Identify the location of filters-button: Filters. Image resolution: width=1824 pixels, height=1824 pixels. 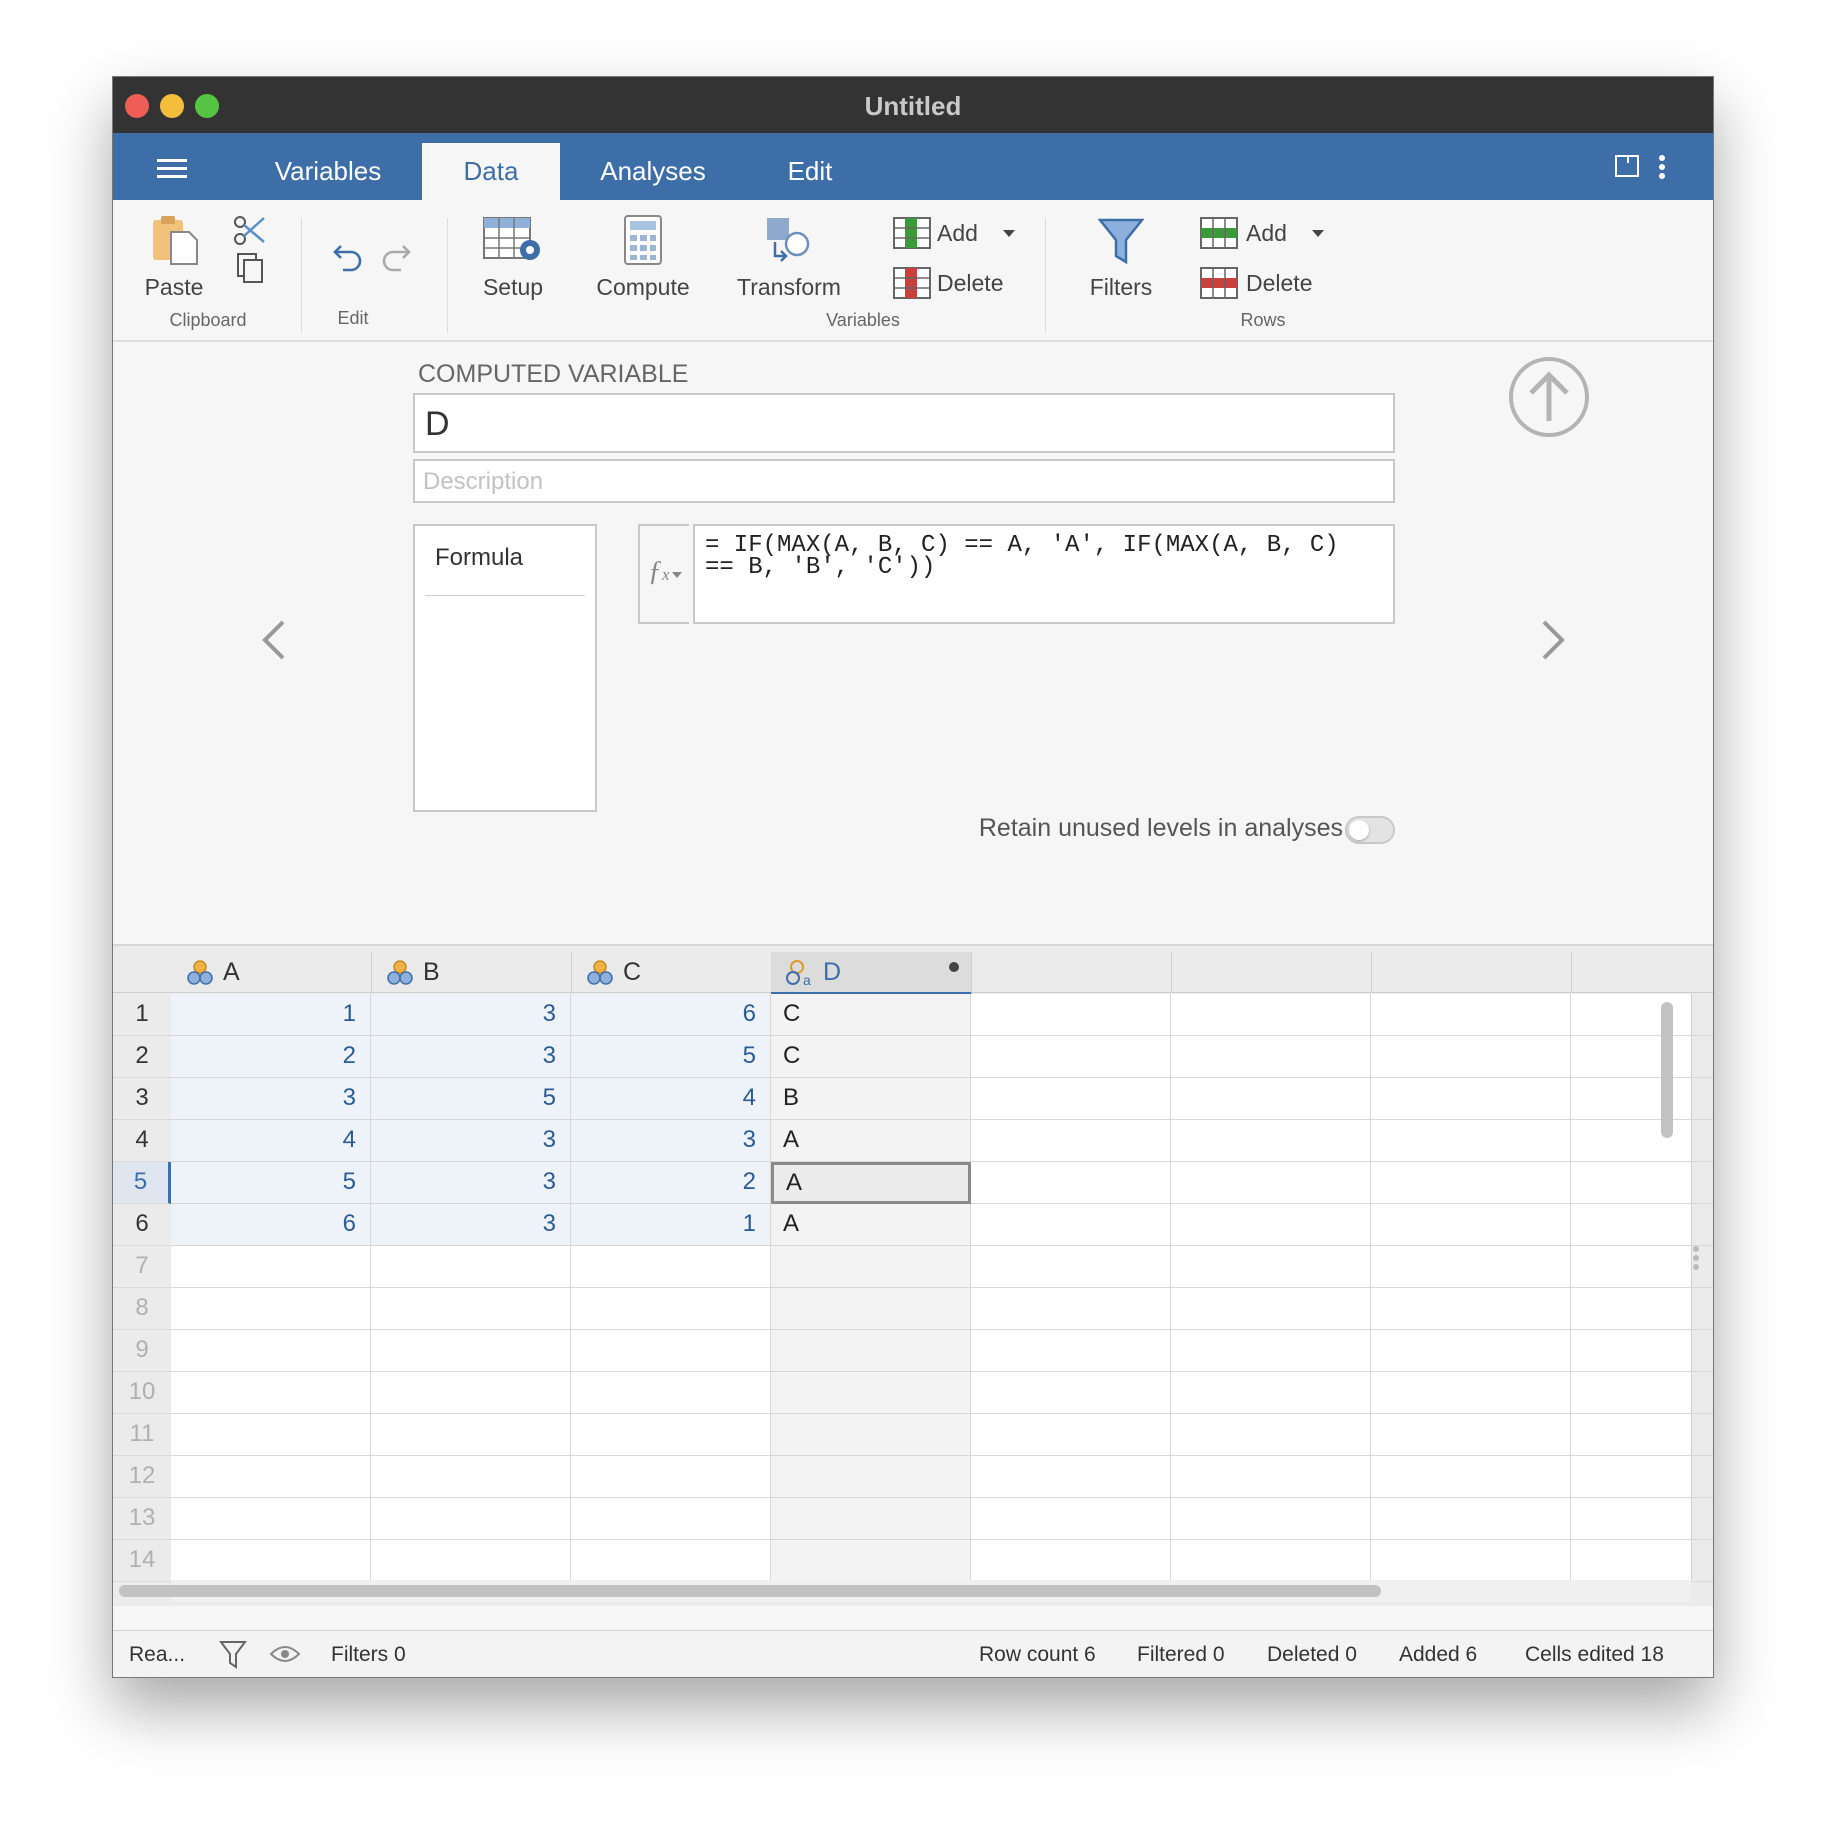
(1121, 259).